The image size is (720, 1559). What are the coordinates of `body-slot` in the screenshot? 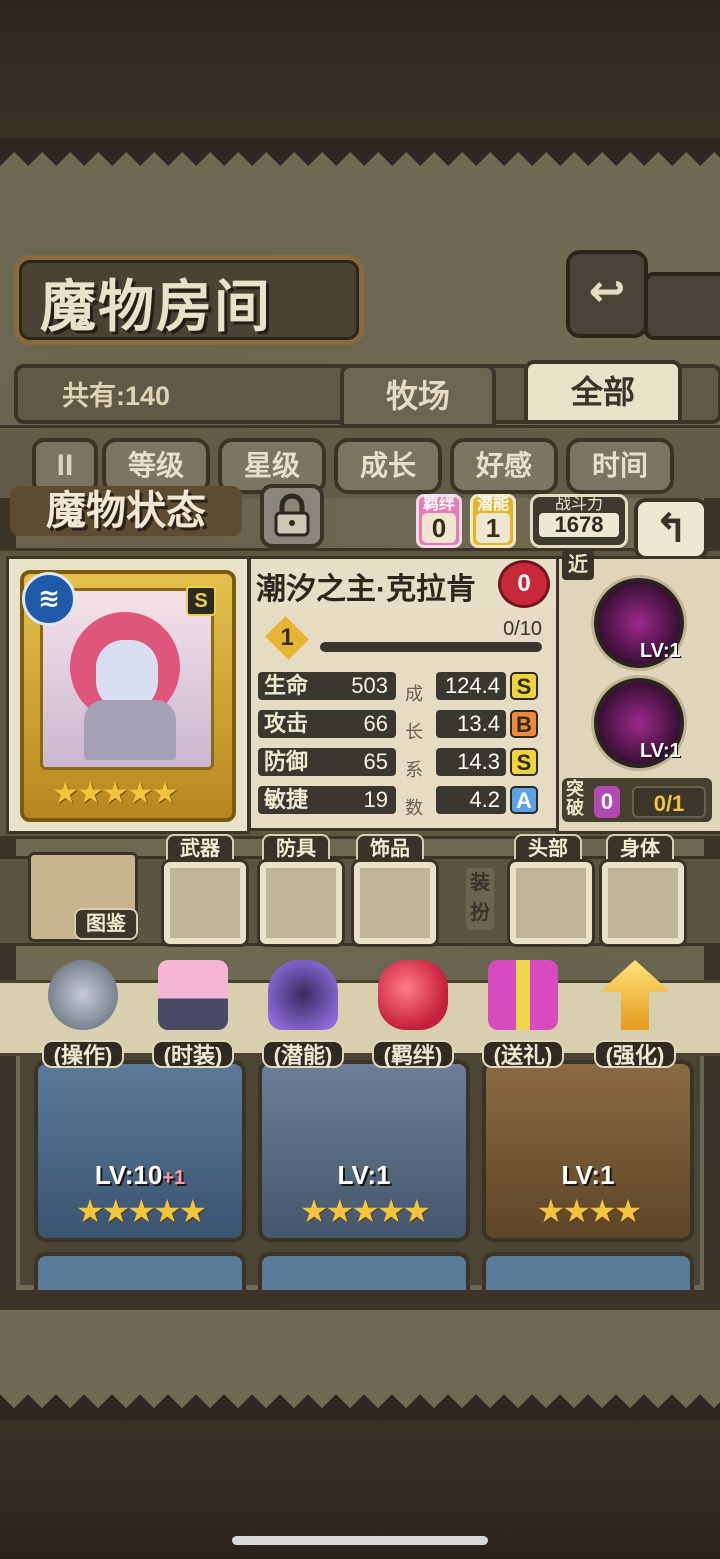 It's located at (643, 903).